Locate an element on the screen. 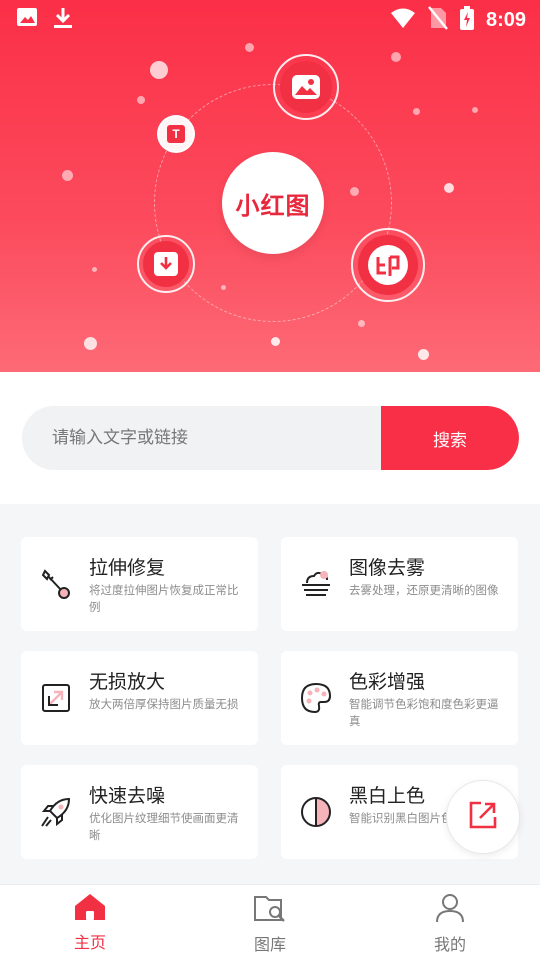  search-input is located at coordinates (201, 438).